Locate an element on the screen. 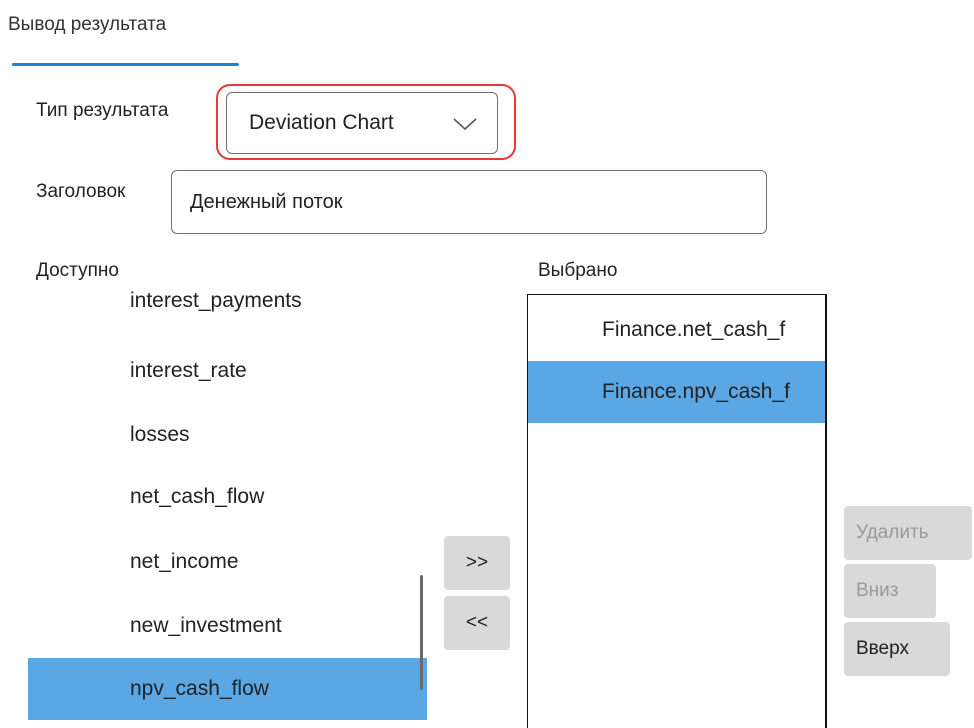 This screenshot has width=974, height=728. chevron-down-icon is located at coordinates (465, 124).